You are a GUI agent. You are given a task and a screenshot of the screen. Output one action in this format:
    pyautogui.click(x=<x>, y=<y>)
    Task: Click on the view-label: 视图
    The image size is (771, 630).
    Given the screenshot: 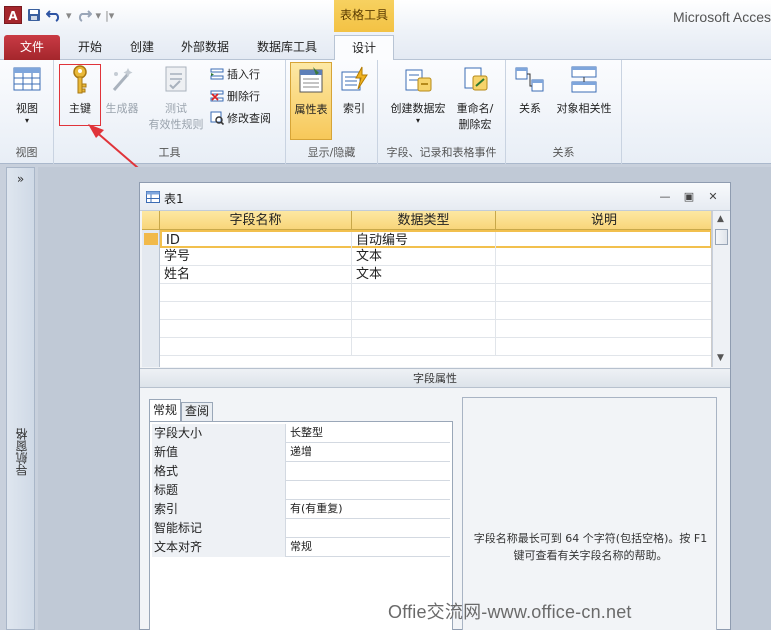 What is the action you would take?
    pyautogui.click(x=27, y=108)
    